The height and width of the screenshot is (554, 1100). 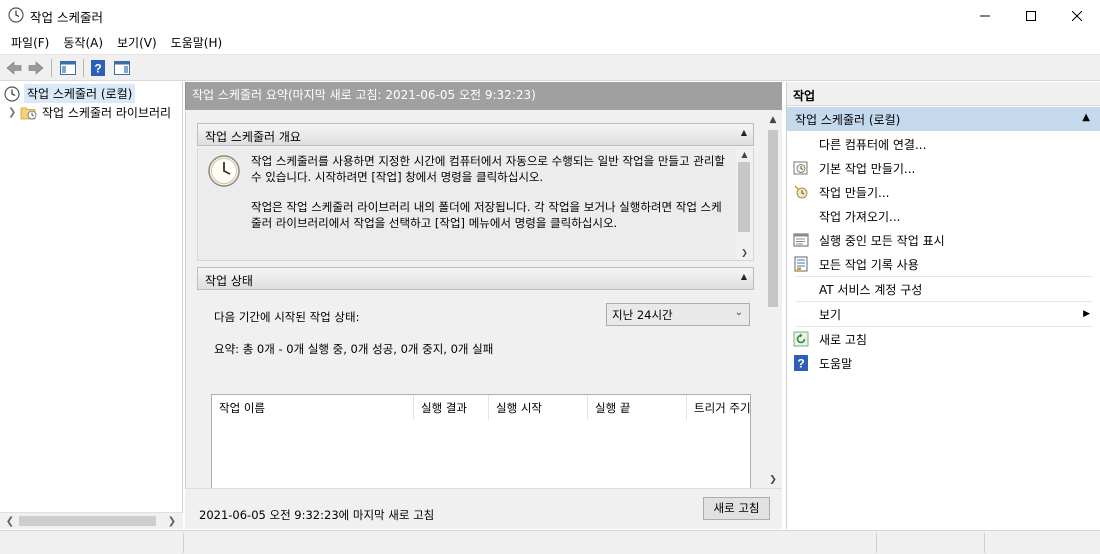 I want to click on basic-task-icon, so click(x=801, y=168).